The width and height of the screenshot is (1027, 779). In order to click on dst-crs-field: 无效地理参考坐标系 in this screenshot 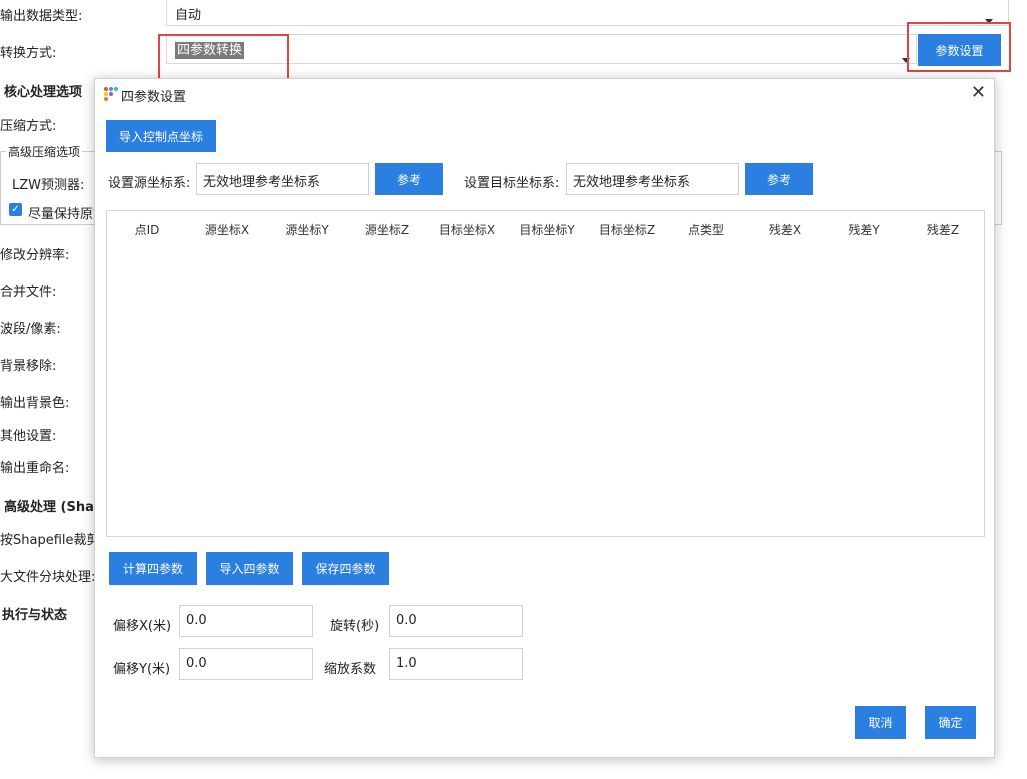, I will do `click(652, 179)`.